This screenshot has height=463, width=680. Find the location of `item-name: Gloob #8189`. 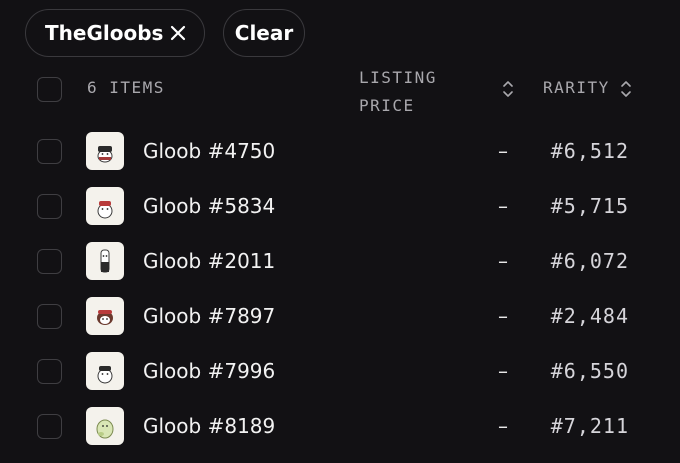

item-name: Gloob #8189 is located at coordinates (209, 426).